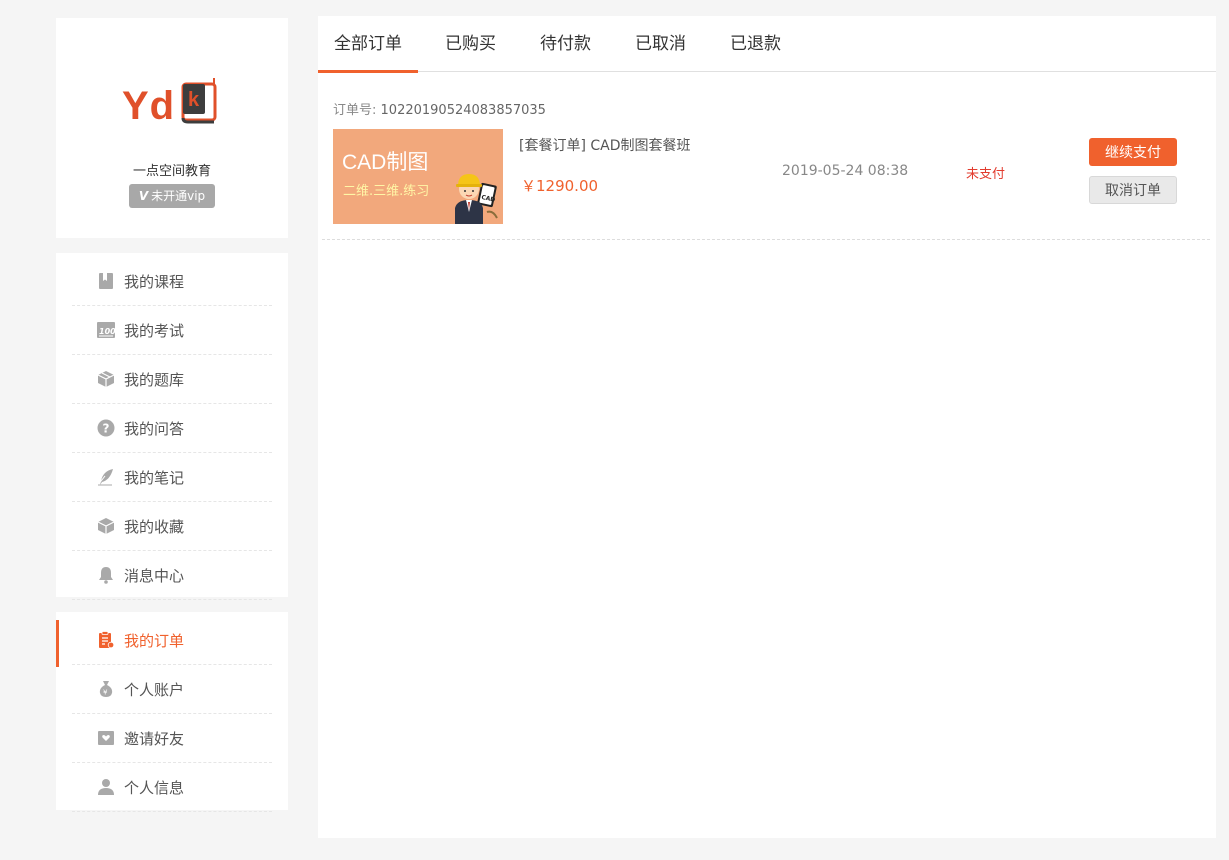 The image size is (1229, 860). What do you see at coordinates (154, 379) in the screenshot?
I see `sidebar-item-label: 我的题库` at bounding box center [154, 379].